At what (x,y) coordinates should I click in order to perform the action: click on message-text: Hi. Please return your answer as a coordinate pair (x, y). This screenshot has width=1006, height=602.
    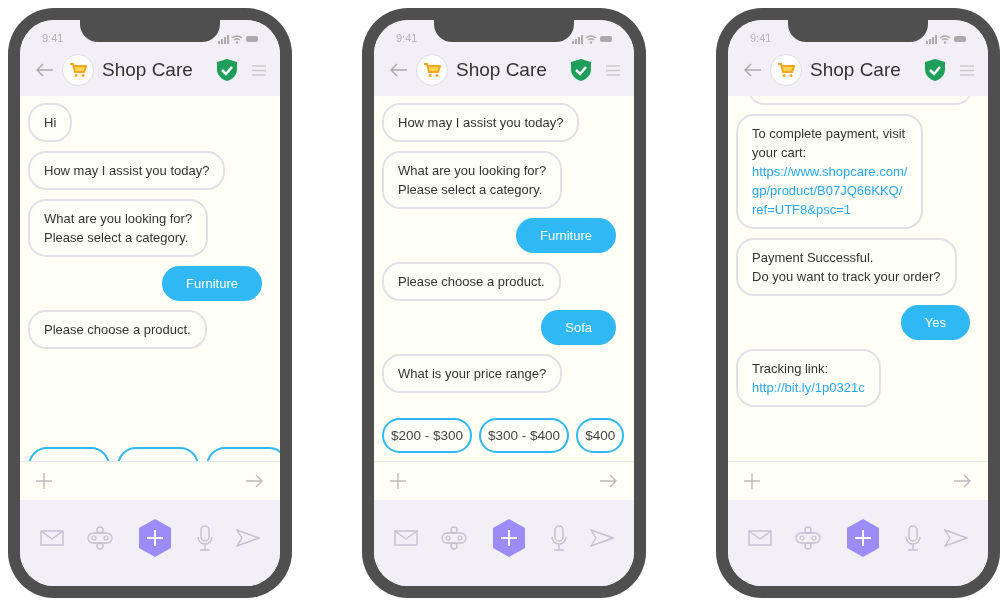
    Looking at the image, I should click on (50, 123).